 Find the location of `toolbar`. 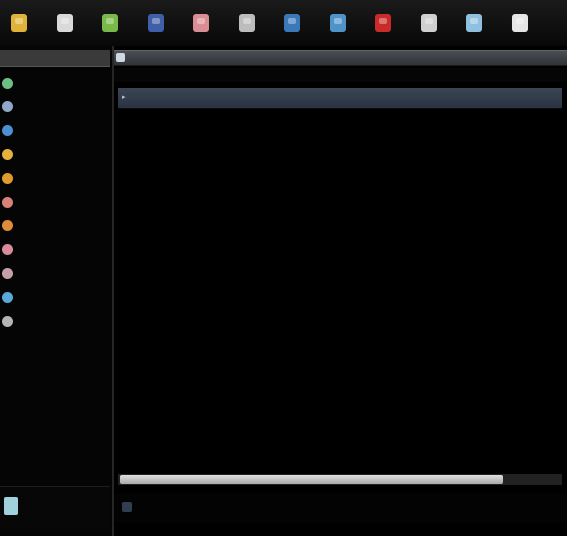

toolbar is located at coordinates (283, 23).